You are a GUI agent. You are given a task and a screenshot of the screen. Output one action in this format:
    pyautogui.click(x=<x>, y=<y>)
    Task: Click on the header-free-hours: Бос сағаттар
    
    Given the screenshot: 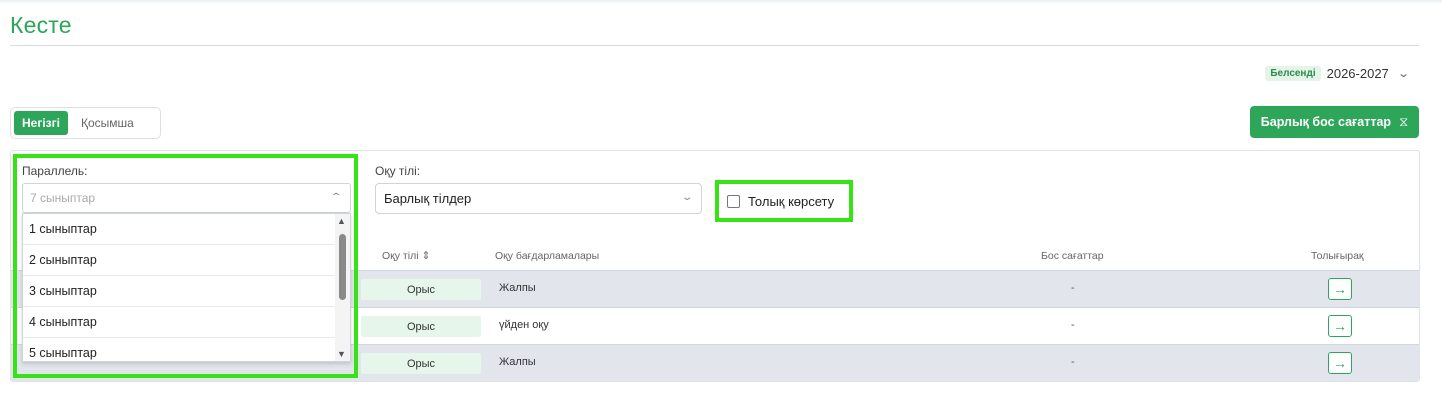 What is the action you would take?
    pyautogui.click(x=1072, y=256)
    